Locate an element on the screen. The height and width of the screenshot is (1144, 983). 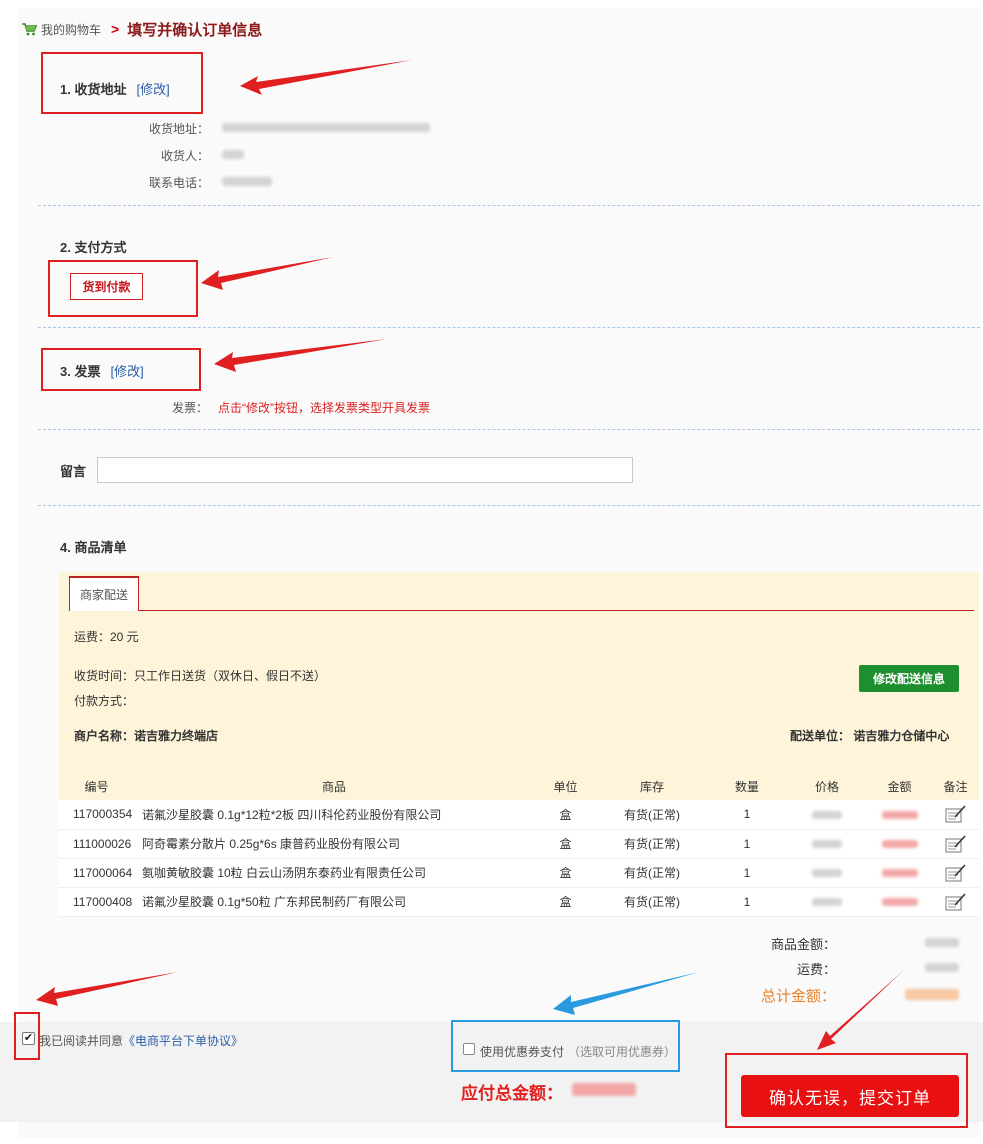
total-amount-redacted is located at coordinates (932, 994).